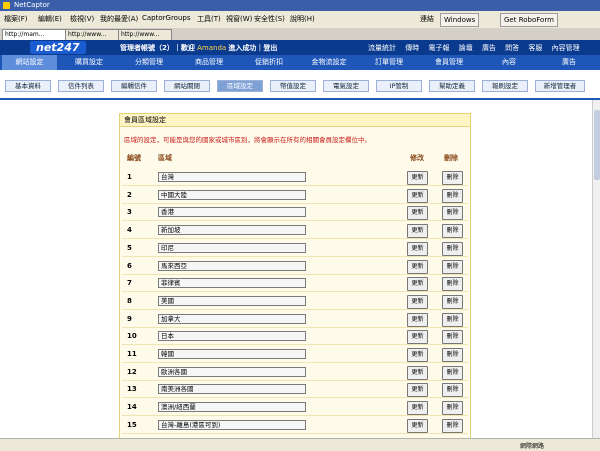 The height and width of the screenshot is (451, 600). Describe the element at coordinates (438, 48) in the screenshot. I see `link-newsletter: 電子報` at that location.